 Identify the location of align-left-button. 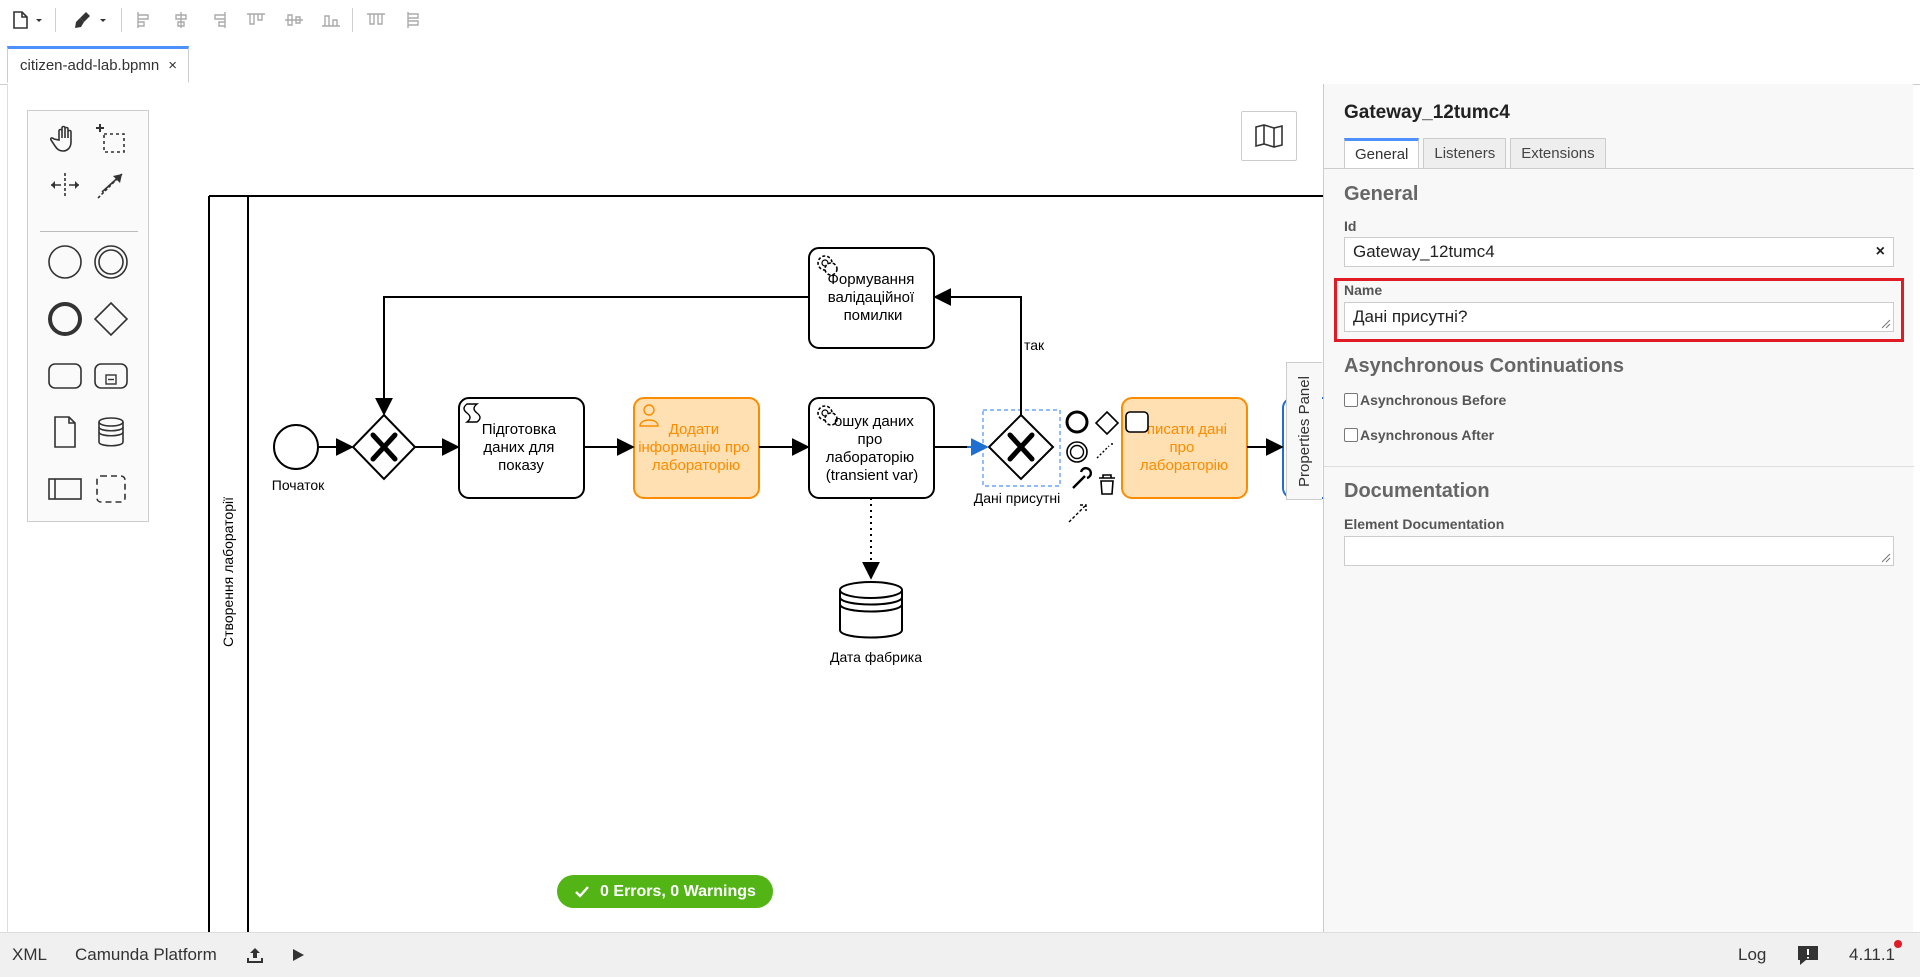
(144, 20).